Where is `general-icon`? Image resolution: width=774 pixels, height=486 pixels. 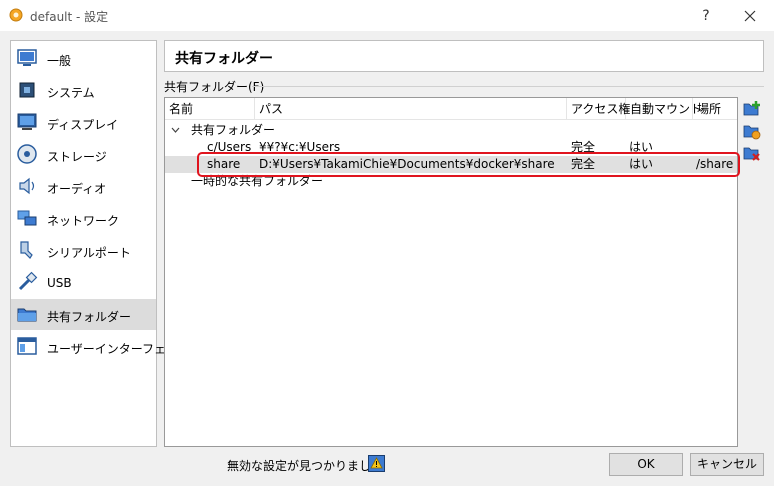
general-icon is located at coordinates (27, 57).